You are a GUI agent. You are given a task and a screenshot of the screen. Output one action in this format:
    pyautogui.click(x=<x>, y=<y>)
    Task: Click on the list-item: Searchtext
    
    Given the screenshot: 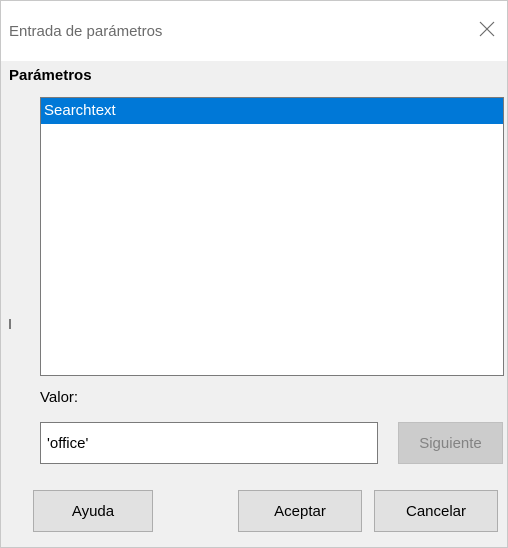 What is the action you would take?
    pyautogui.click(x=272, y=111)
    